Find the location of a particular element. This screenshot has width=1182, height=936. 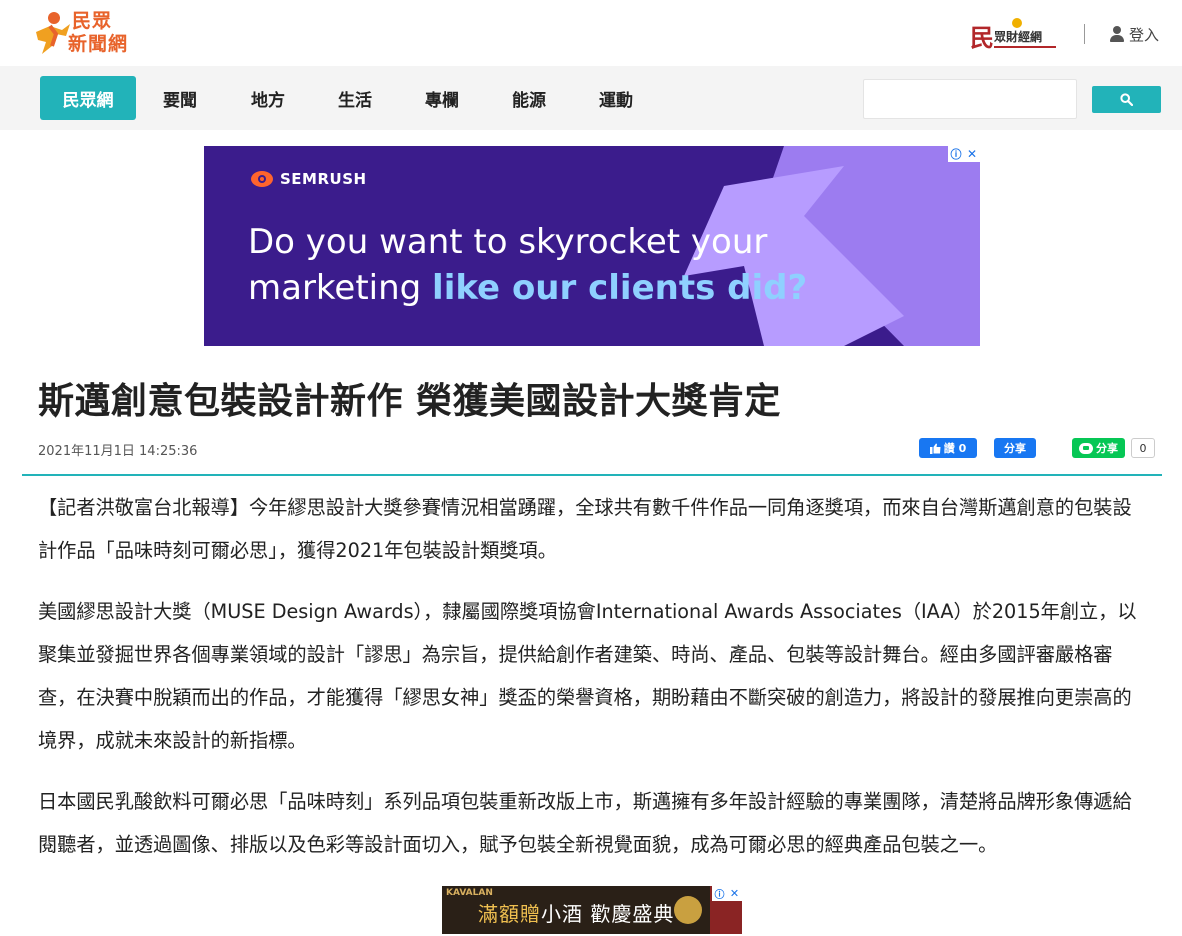

bottom-ad-banner: KAVALAN 滿額贈小酒 歡慶盛典 ⓘ ✕ is located at coordinates (592, 910).